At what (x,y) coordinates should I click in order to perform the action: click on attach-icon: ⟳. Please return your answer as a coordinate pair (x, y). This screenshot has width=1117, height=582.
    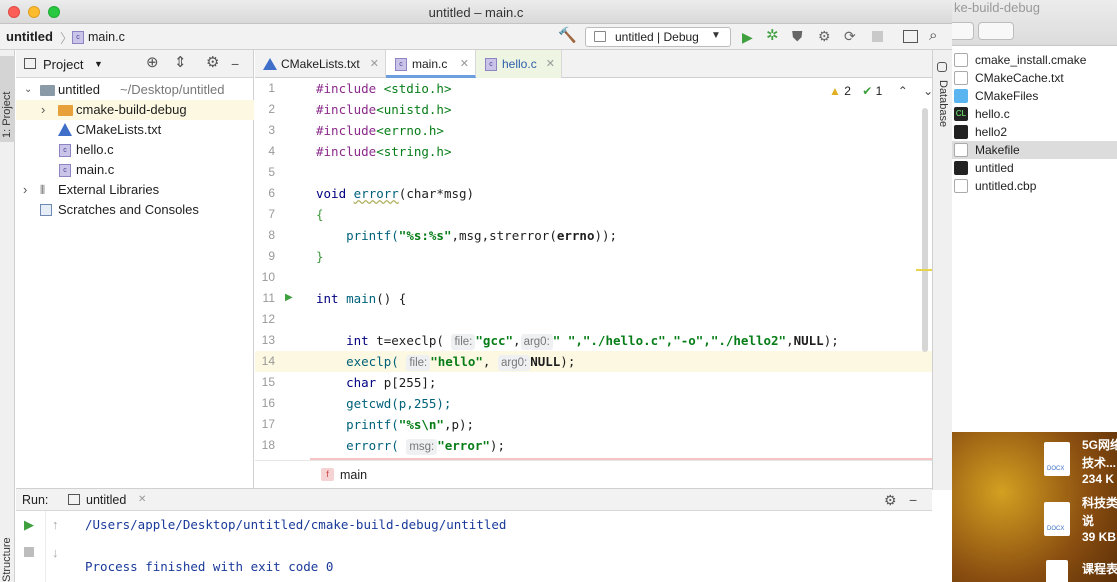
    Looking at the image, I should click on (850, 36).